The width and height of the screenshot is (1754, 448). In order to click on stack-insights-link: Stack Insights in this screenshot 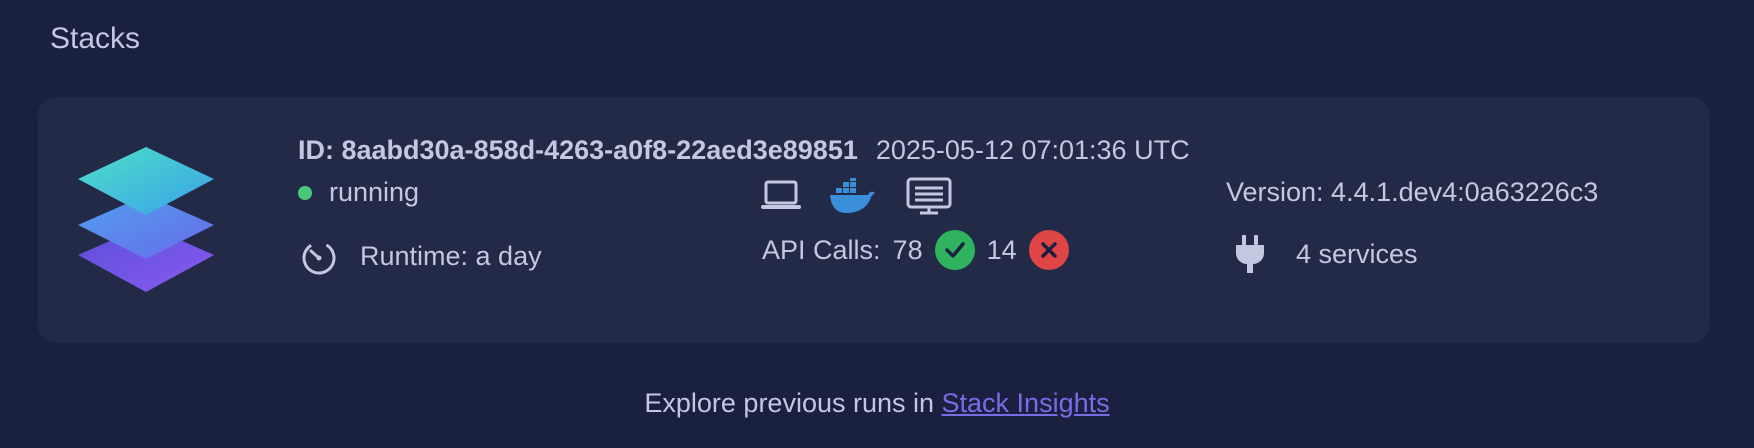, I will do `click(1026, 403)`.